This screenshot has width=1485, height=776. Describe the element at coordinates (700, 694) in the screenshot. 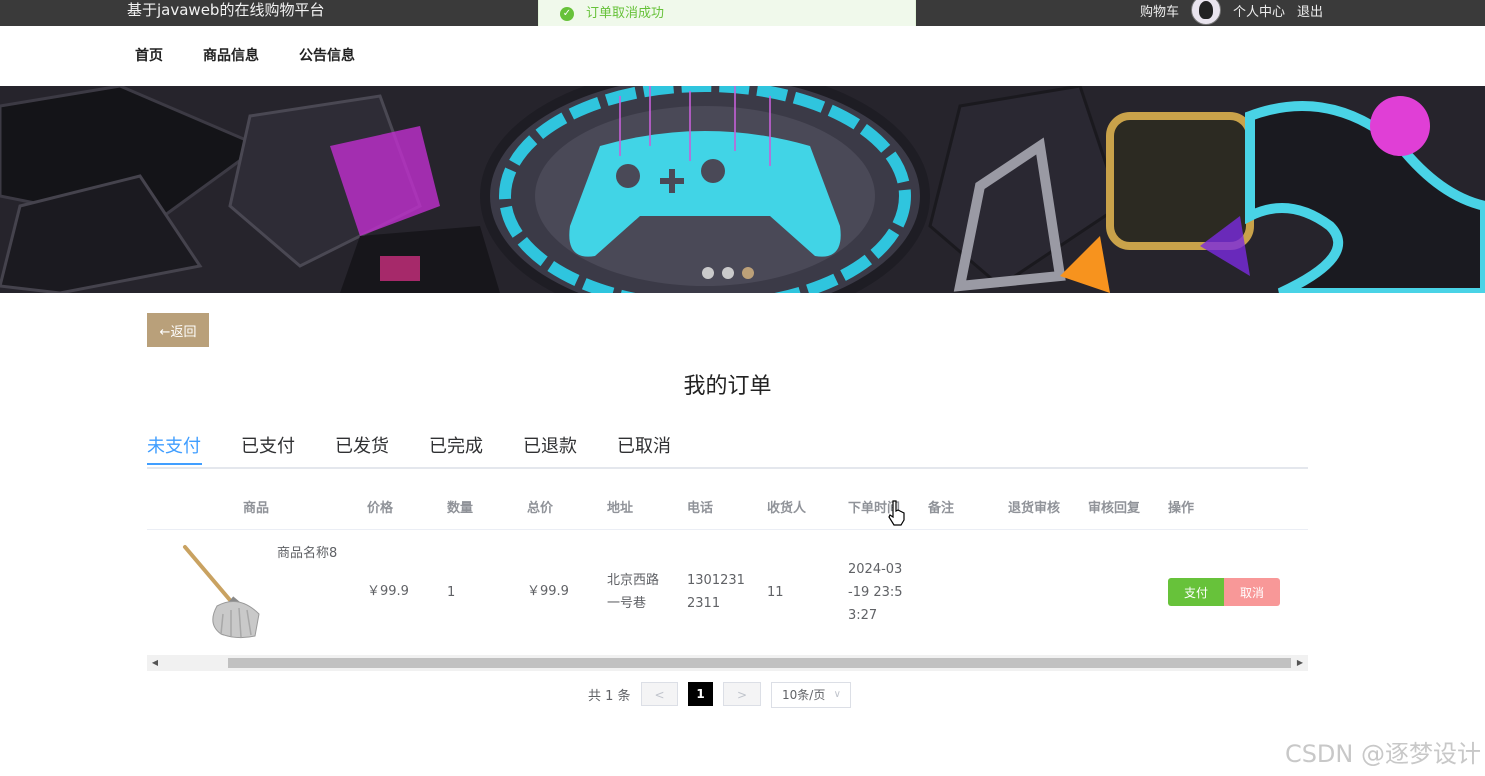

I see `current-page: 1` at that location.